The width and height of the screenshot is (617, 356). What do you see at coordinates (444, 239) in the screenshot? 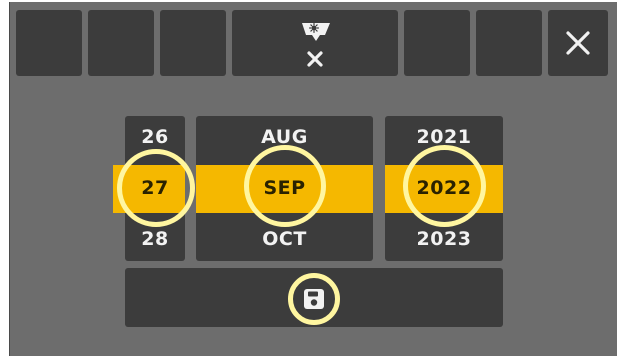
I see `year-next-value: 2023` at bounding box center [444, 239].